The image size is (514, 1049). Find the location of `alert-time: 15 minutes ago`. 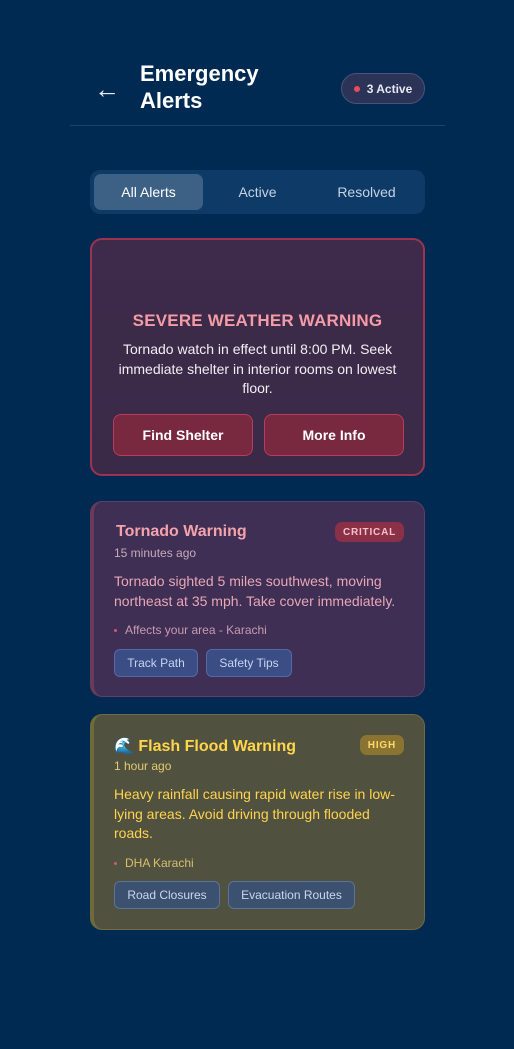

alert-time: 15 minutes ago is located at coordinates (155, 553).